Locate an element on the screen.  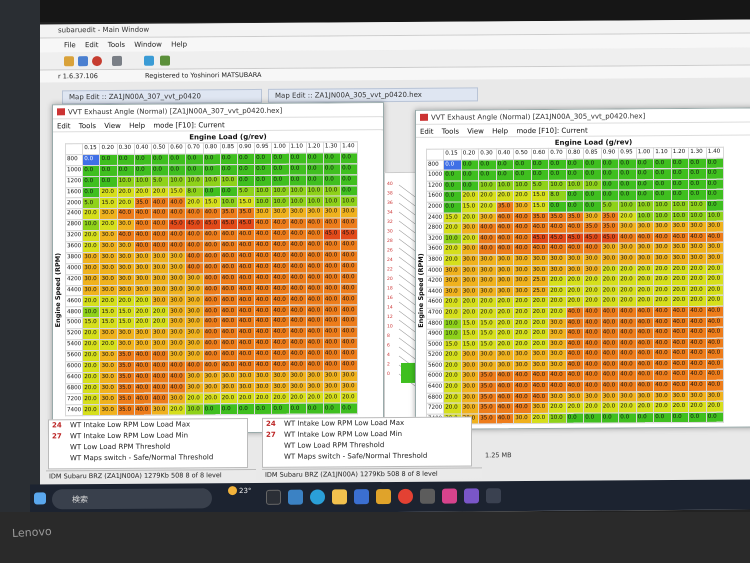
record-icon is located at coordinates (97, 61).